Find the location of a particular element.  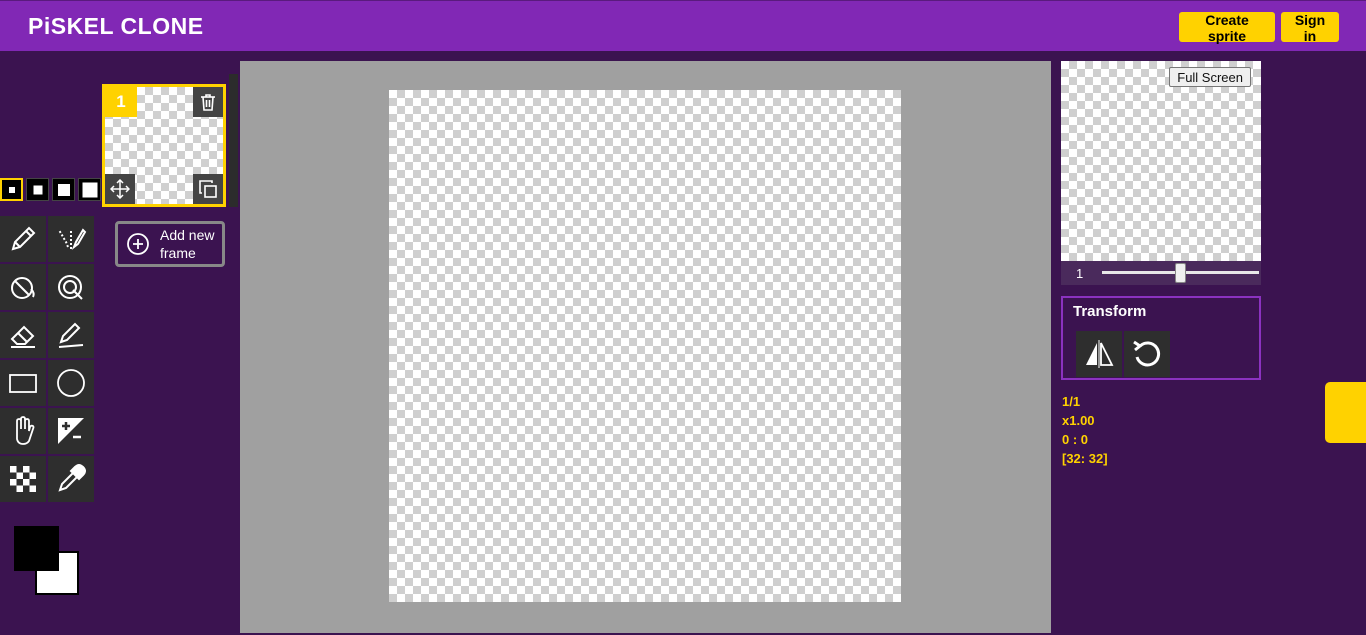

eraser-tool is located at coordinates (23, 335).